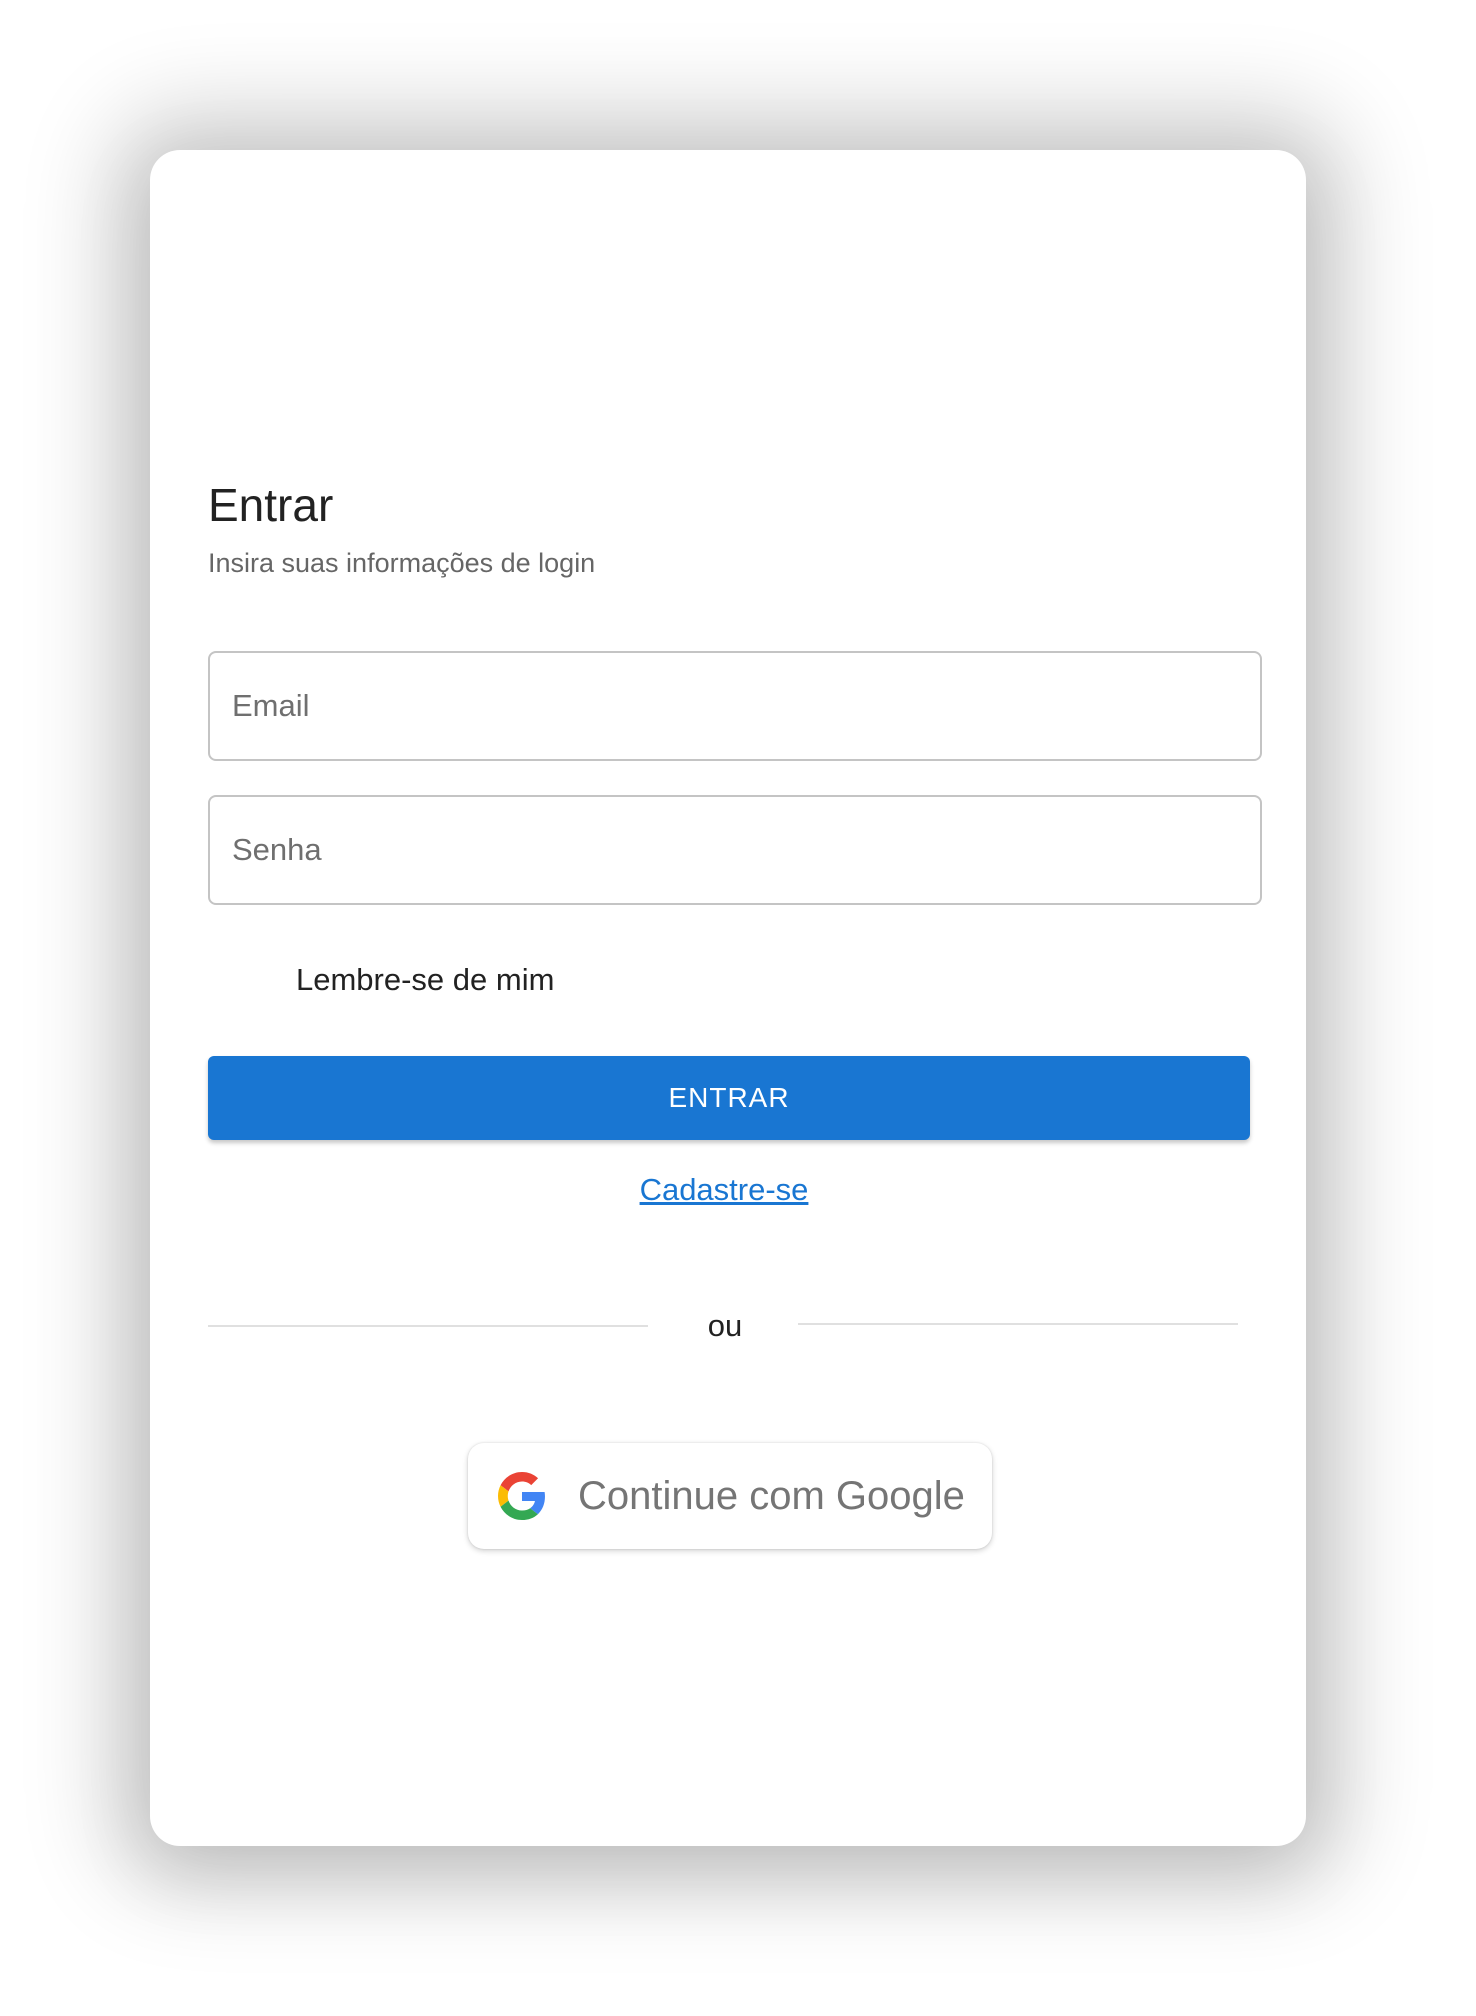  I want to click on password-input, so click(735, 850).